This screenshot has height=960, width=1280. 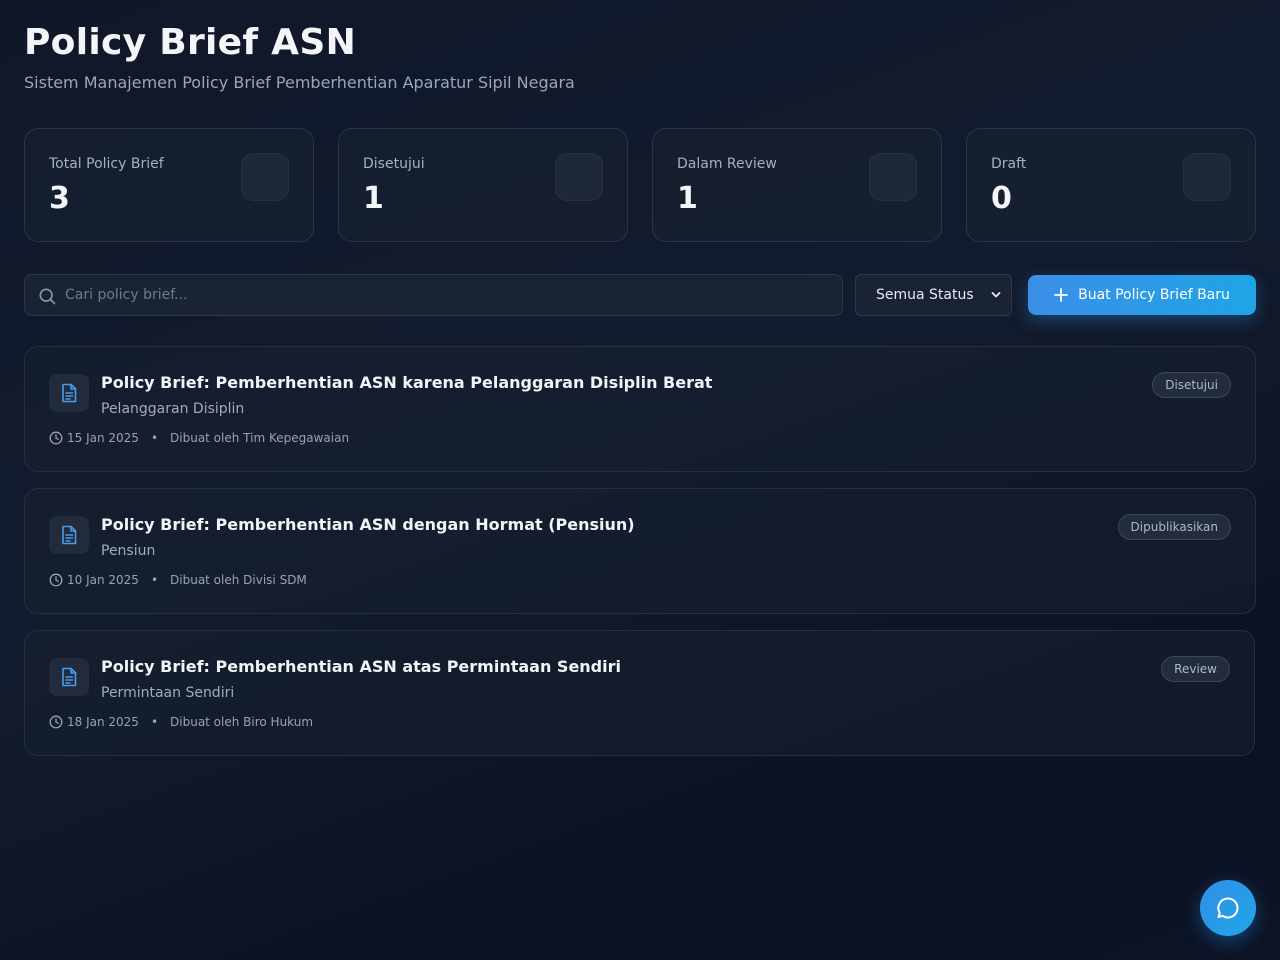 I want to click on brief-date: 15 Jan 2025, so click(x=103, y=438).